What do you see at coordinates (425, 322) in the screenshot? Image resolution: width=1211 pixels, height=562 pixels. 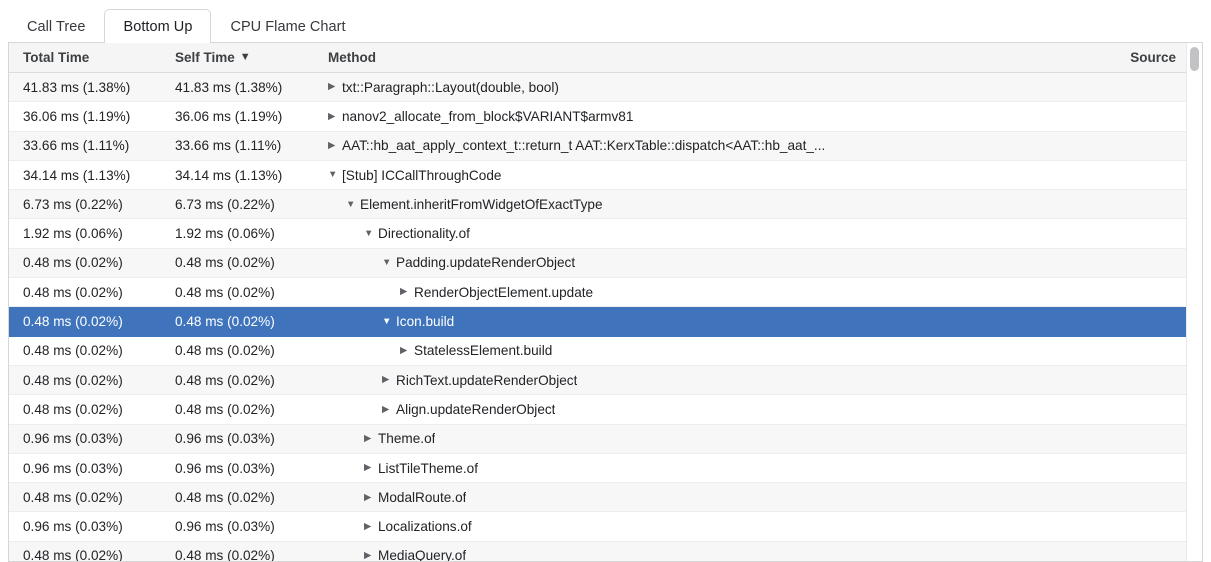 I see `method-name: Icon.build` at bounding box center [425, 322].